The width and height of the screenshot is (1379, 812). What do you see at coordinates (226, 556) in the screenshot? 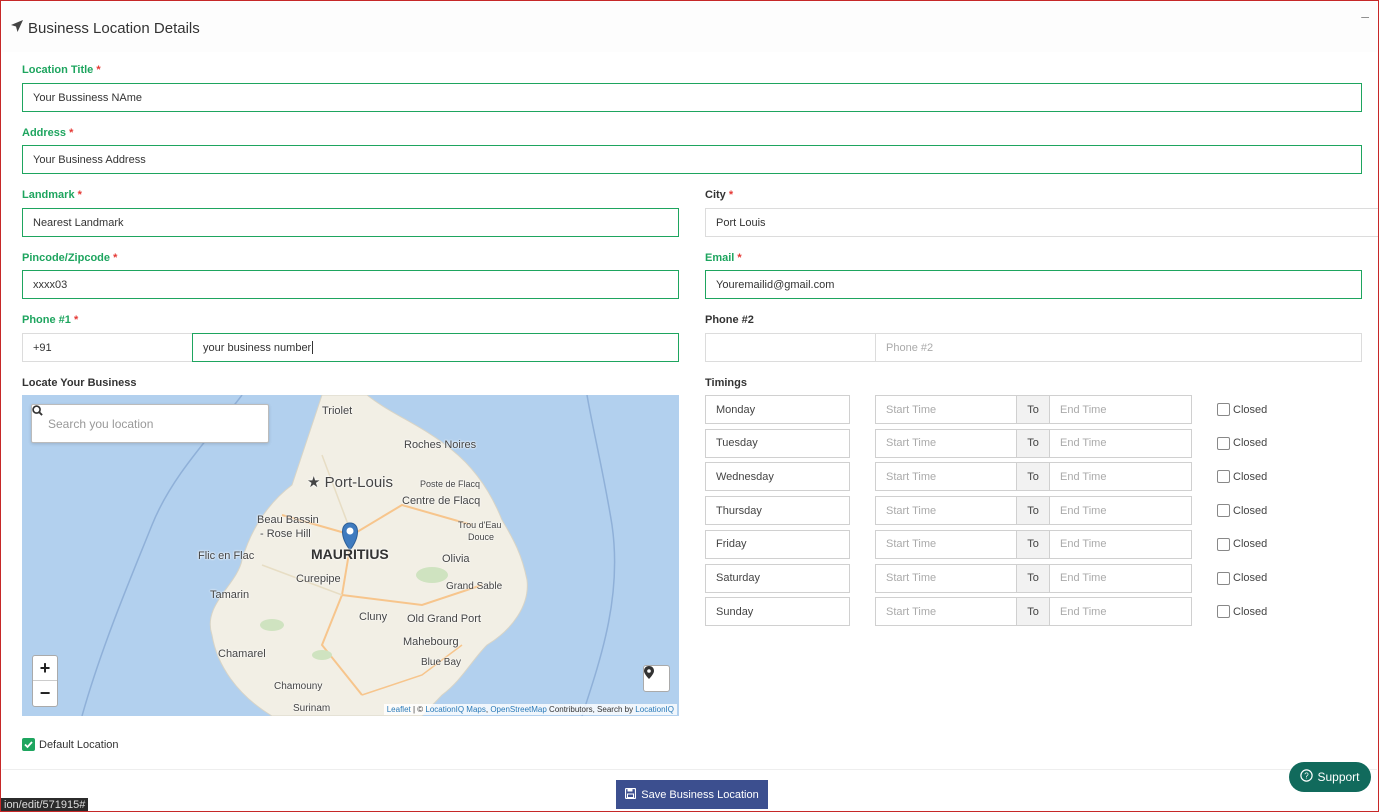
I see `map-place-label: Flic en Flac` at bounding box center [226, 556].